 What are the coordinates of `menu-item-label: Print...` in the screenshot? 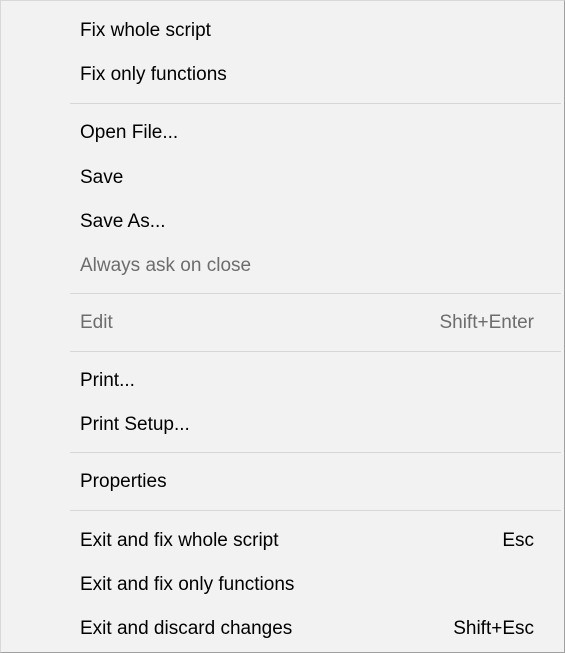 It's located at (107, 380).